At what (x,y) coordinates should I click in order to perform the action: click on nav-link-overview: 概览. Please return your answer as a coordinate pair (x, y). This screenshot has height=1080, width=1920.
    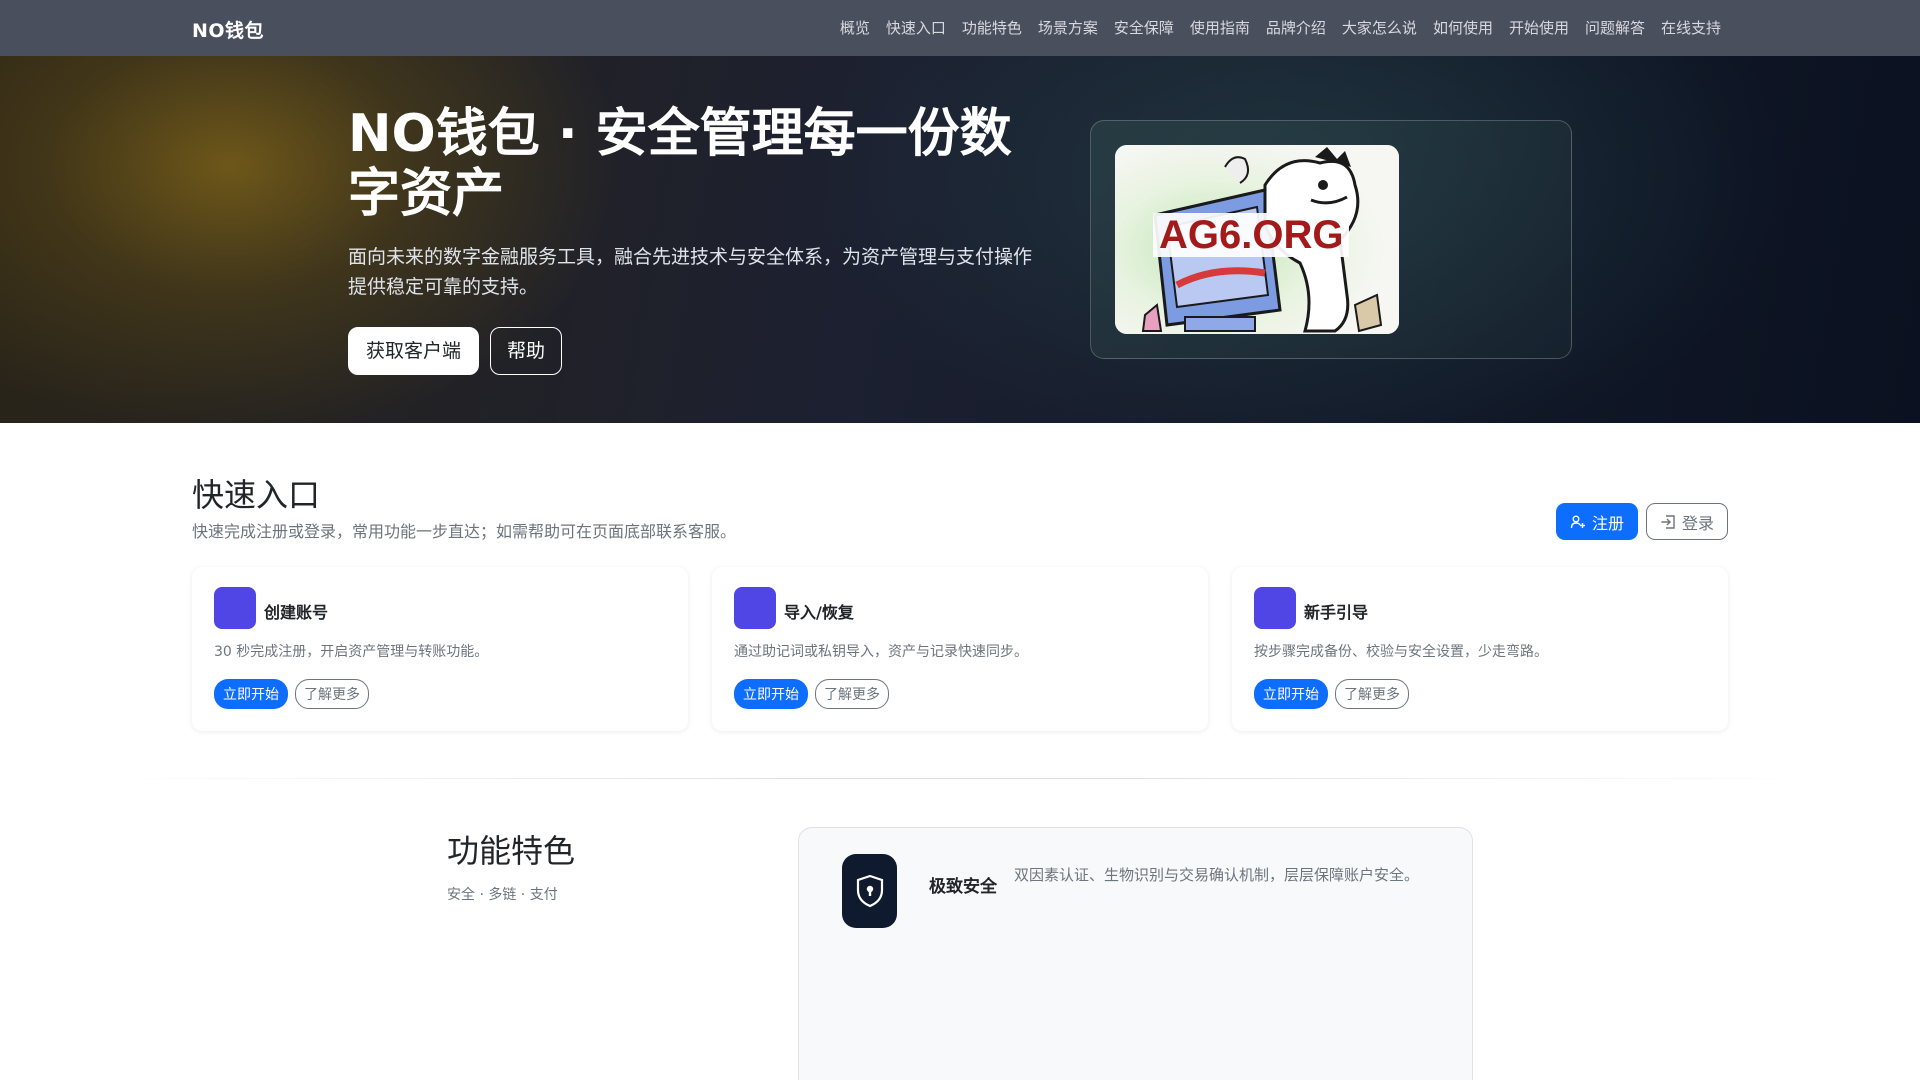
    Looking at the image, I should click on (855, 27).